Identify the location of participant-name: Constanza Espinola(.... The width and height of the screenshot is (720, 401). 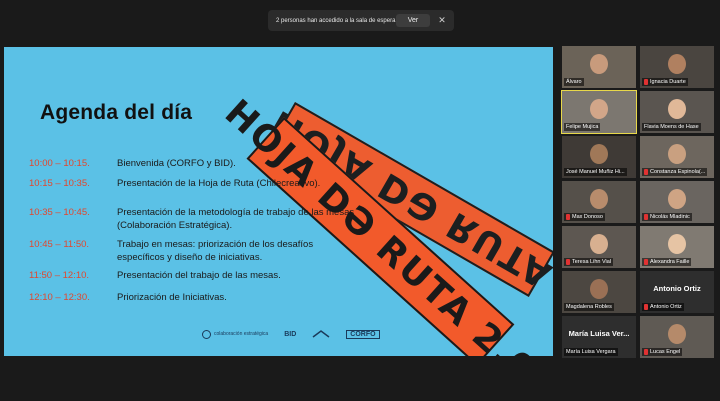
(678, 172).